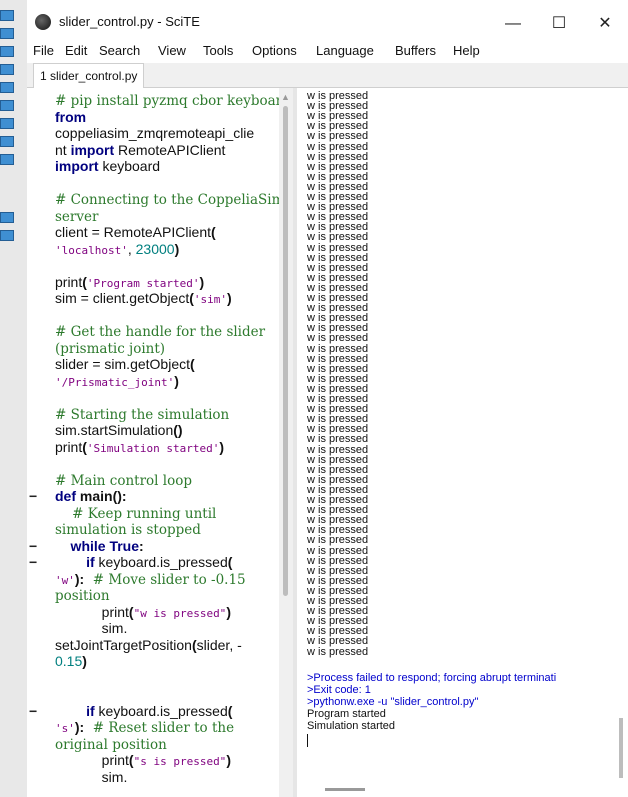  I want to click on menu-view: View, so click(172, 50).